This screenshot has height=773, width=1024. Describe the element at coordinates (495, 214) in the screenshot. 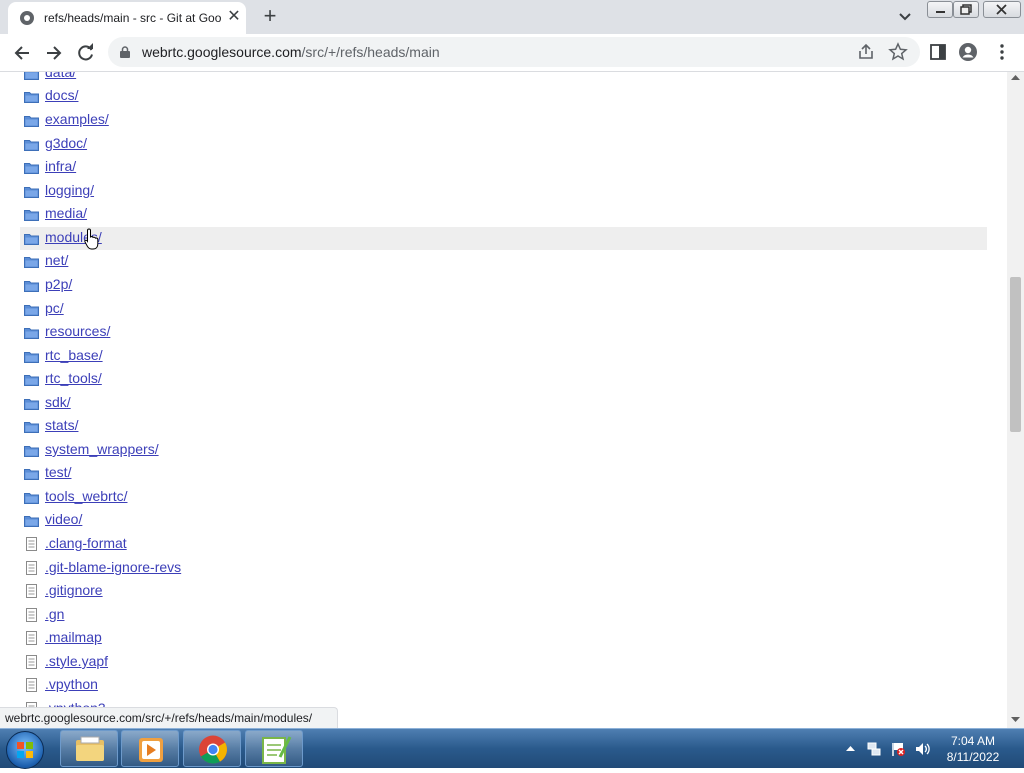

I see `folder-row: media/` at that location.